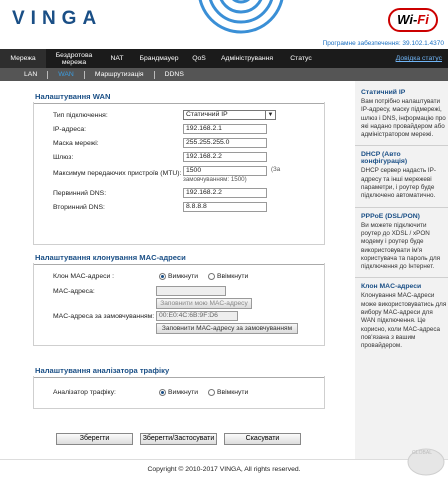  I want to click on subnet-mask-input: 255.255.255.0, so click(225, 143).